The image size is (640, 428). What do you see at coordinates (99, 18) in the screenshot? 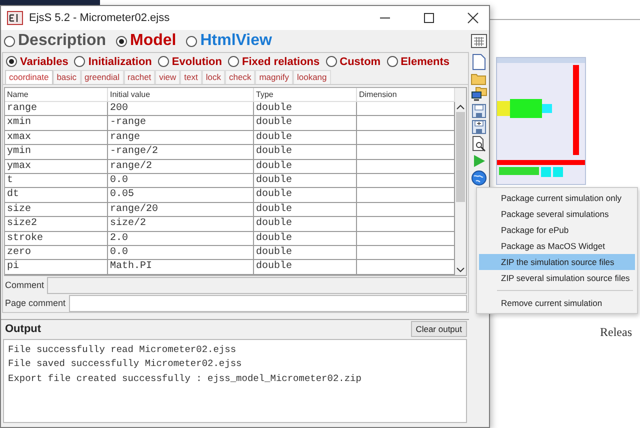
I see `window-title: EjsS 5.2 - Micrometer02.ejss` at bounding box center [99, 18].